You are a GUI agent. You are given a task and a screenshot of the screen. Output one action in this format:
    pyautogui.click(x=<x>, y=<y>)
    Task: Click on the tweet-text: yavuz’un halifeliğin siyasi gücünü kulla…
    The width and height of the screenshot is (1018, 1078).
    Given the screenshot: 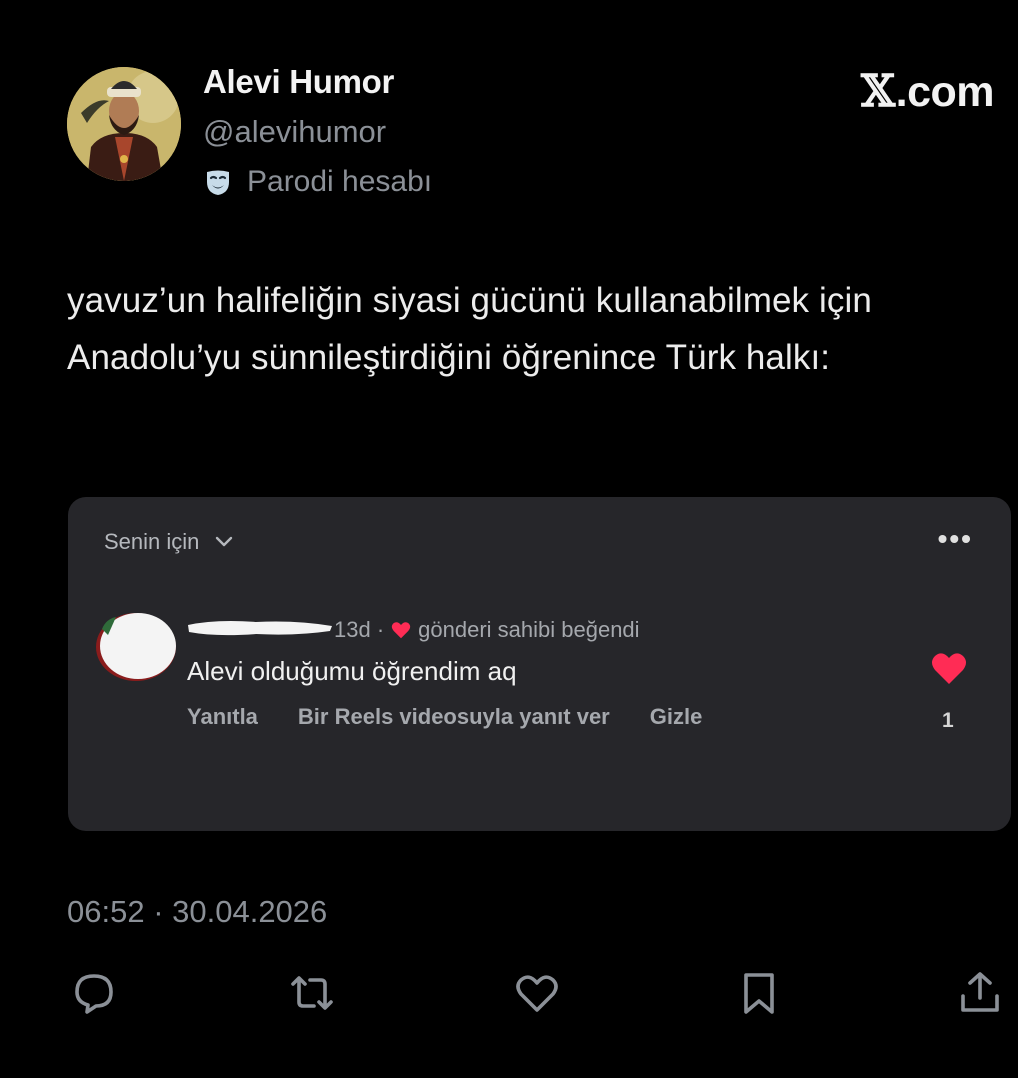 What is the action you would take?
    pyautogui.click(x=469, y=329)
    